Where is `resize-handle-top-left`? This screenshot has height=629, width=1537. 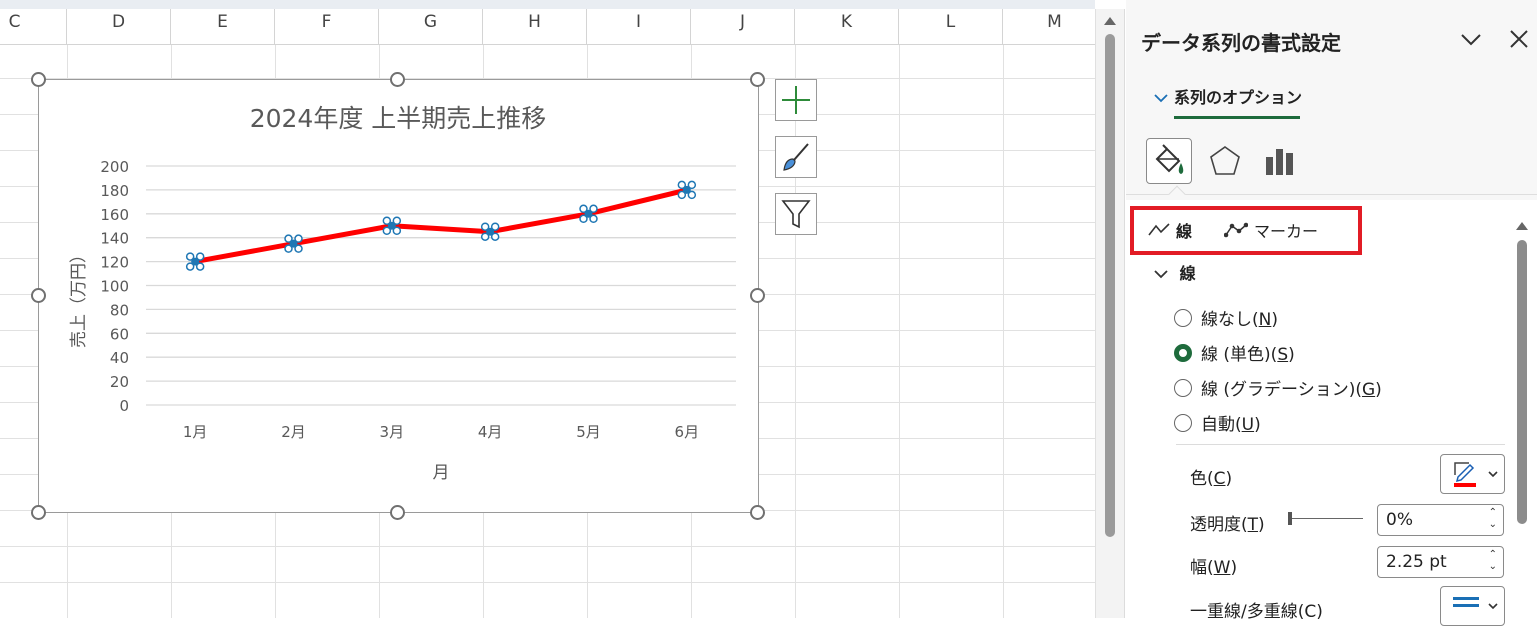 resize-handle-top-left is located at coordinates (38, 79).